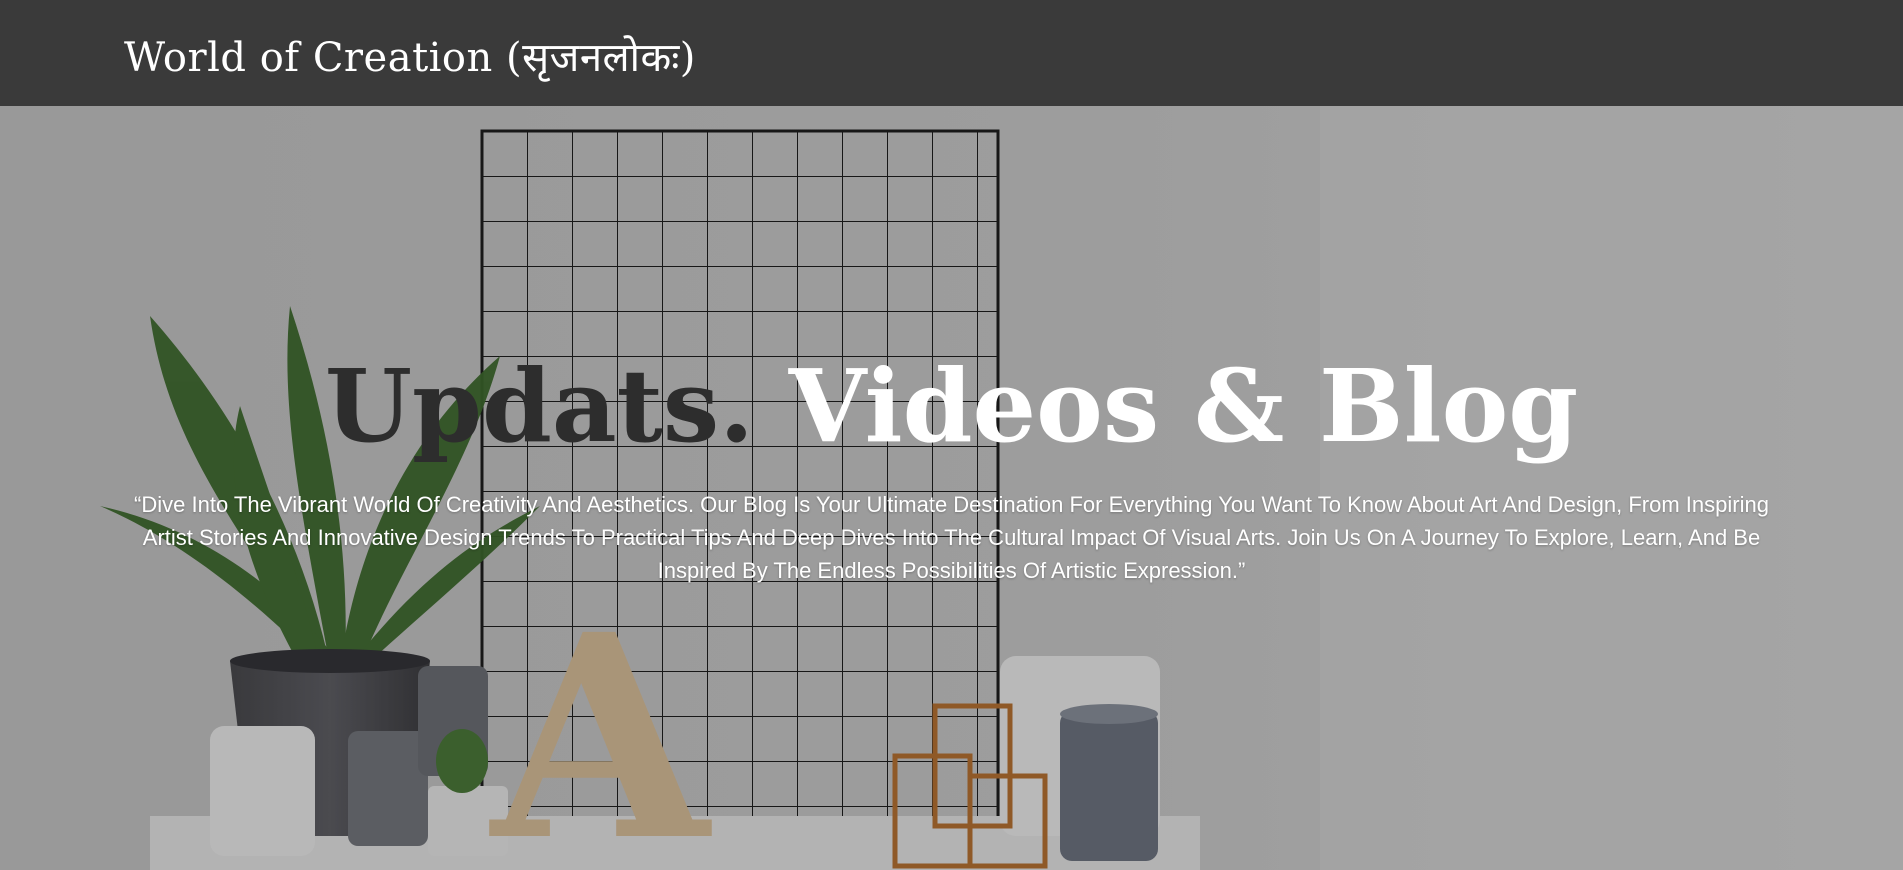 Image resolution: width=1903 pixels, height=870 pixels. Describe the element at coordinates (556, 406) in the screenshot. I see `hero-title-part-one: Updats.` at that location.